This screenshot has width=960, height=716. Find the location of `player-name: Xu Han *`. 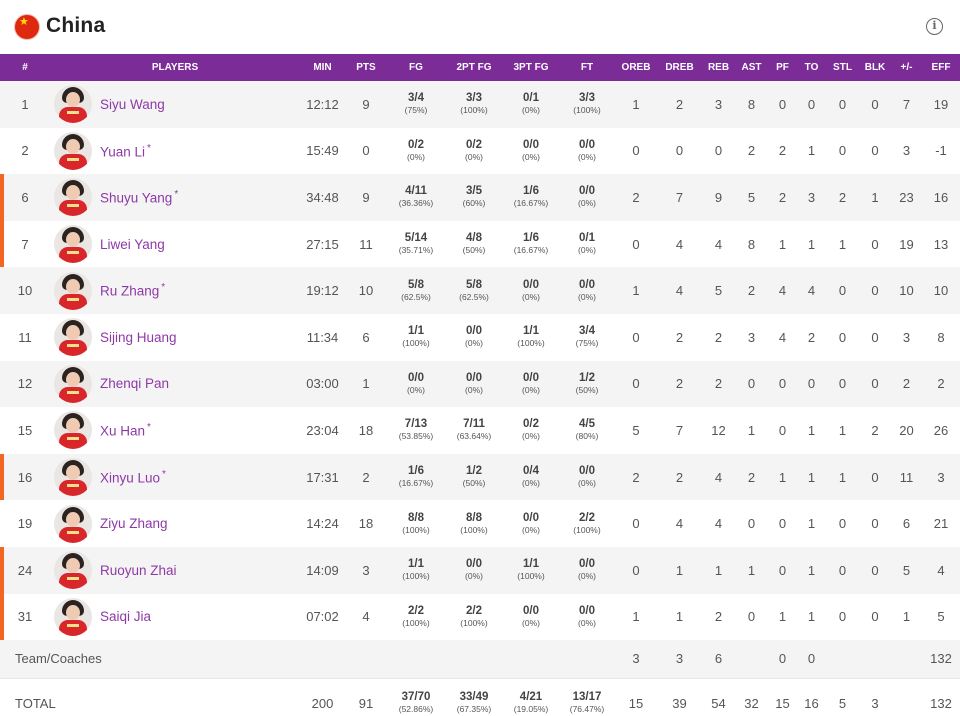

player-name: Xu Han * is located at coordinates (125, 430).